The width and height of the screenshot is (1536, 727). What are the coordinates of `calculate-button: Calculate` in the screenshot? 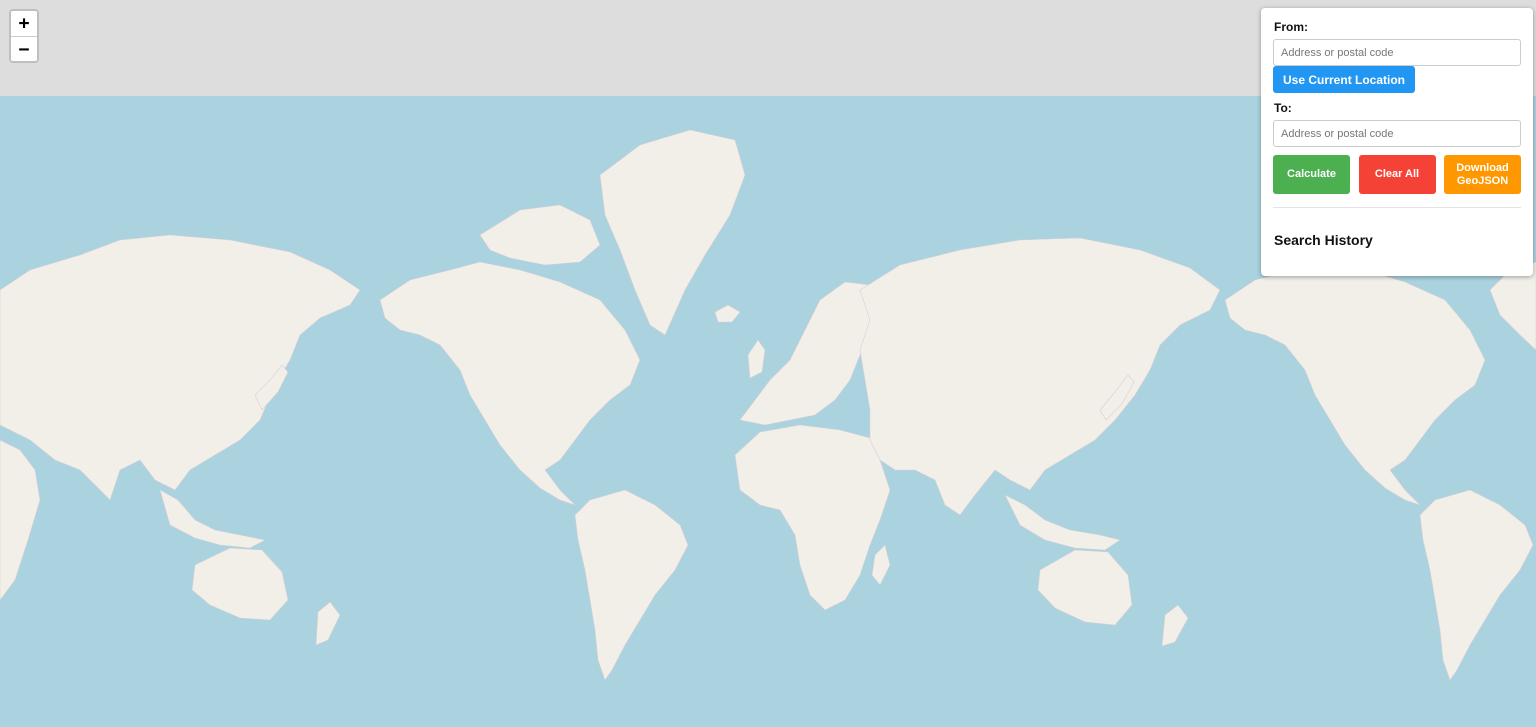 It's located at (1311, 174).